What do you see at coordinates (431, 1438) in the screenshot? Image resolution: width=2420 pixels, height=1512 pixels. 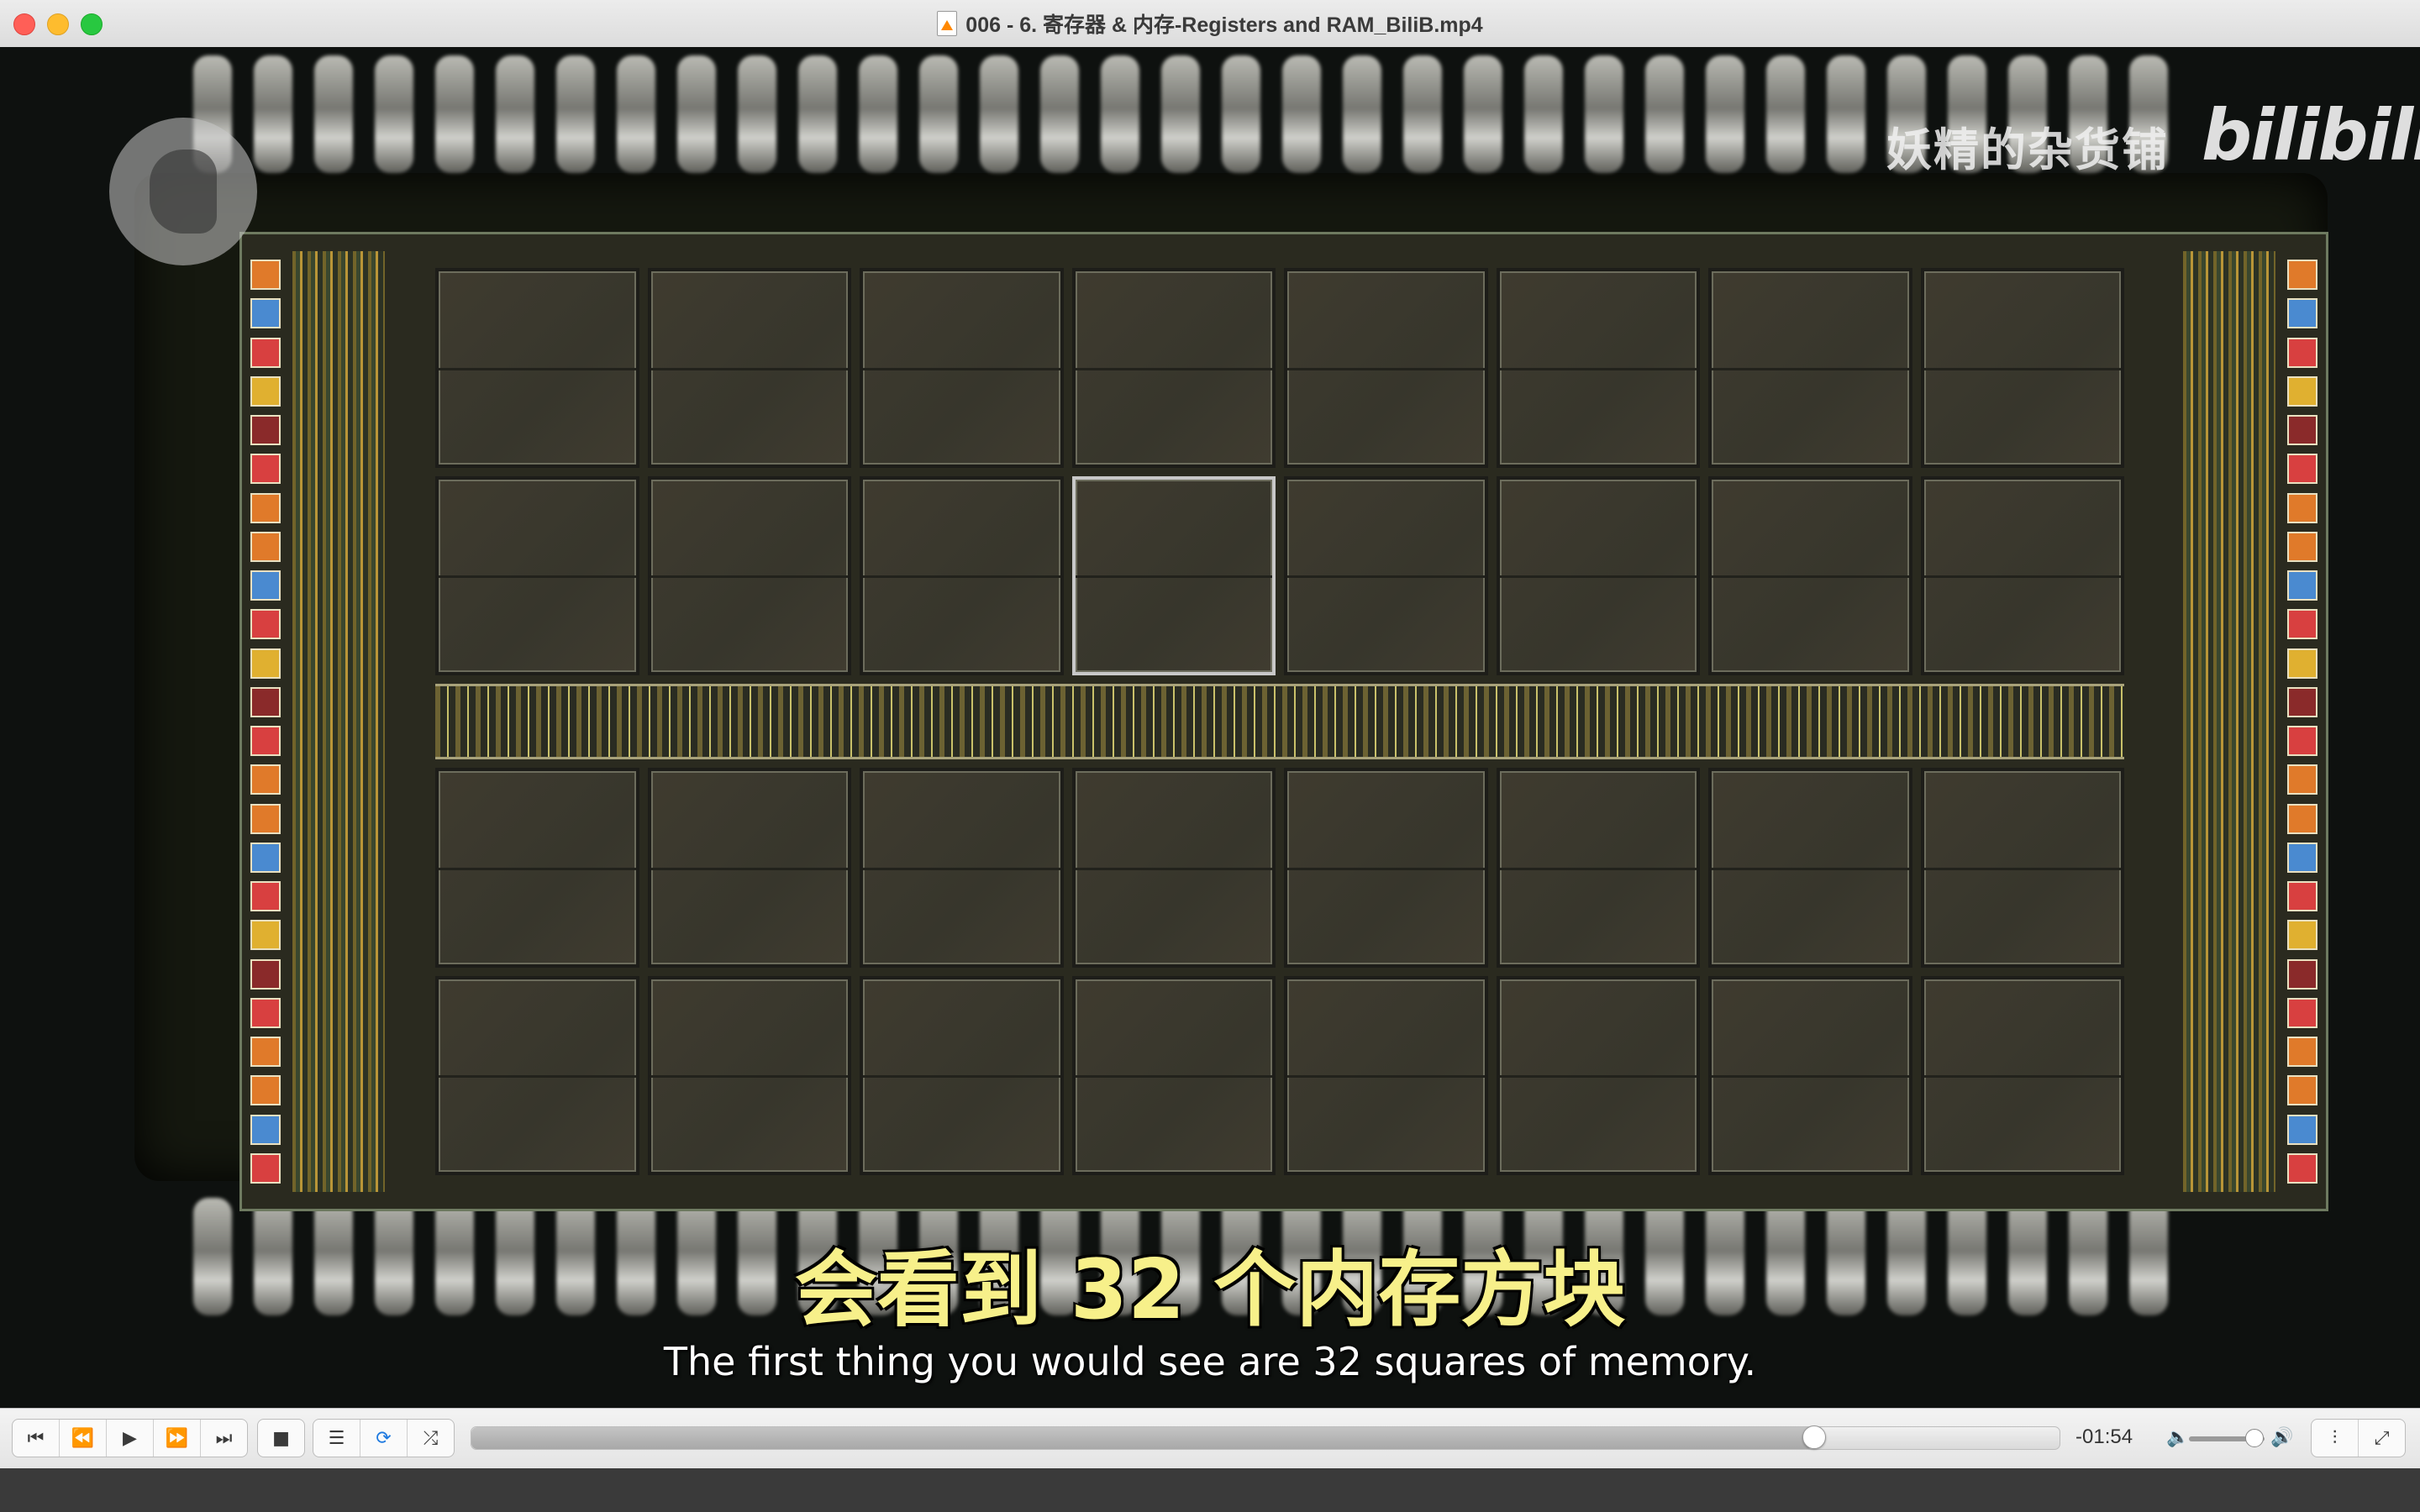 I see `shuffle-button: ⤮` at bounding box center [431, 1438].